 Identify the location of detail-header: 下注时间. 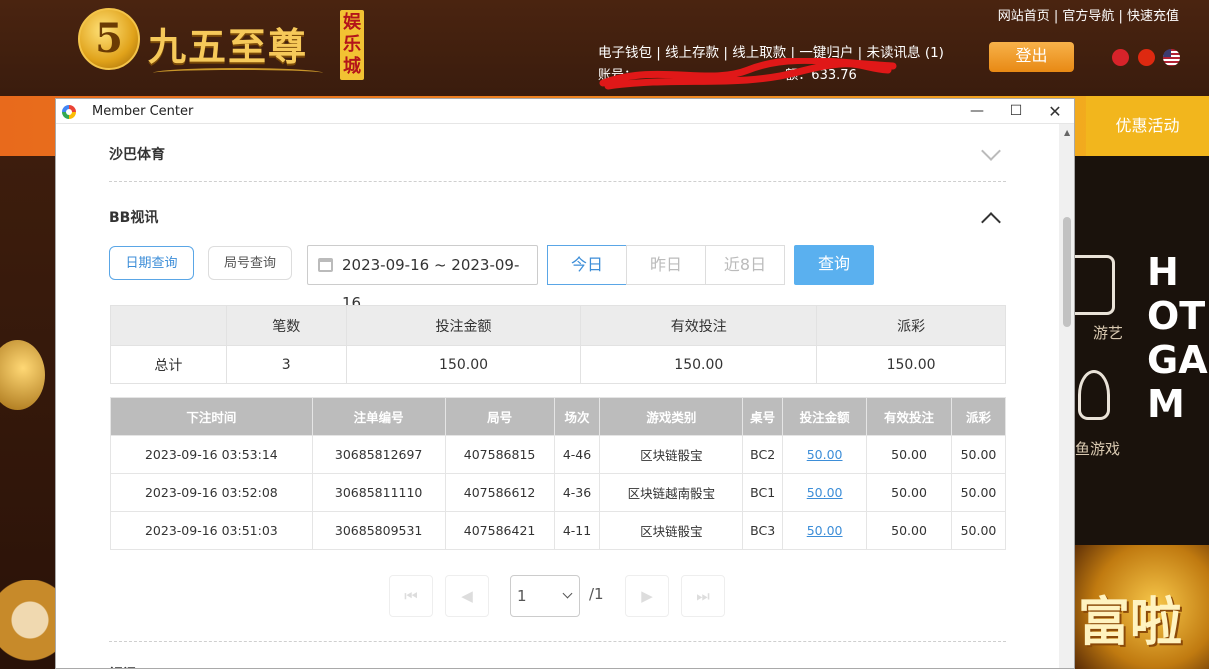
(211, 416).